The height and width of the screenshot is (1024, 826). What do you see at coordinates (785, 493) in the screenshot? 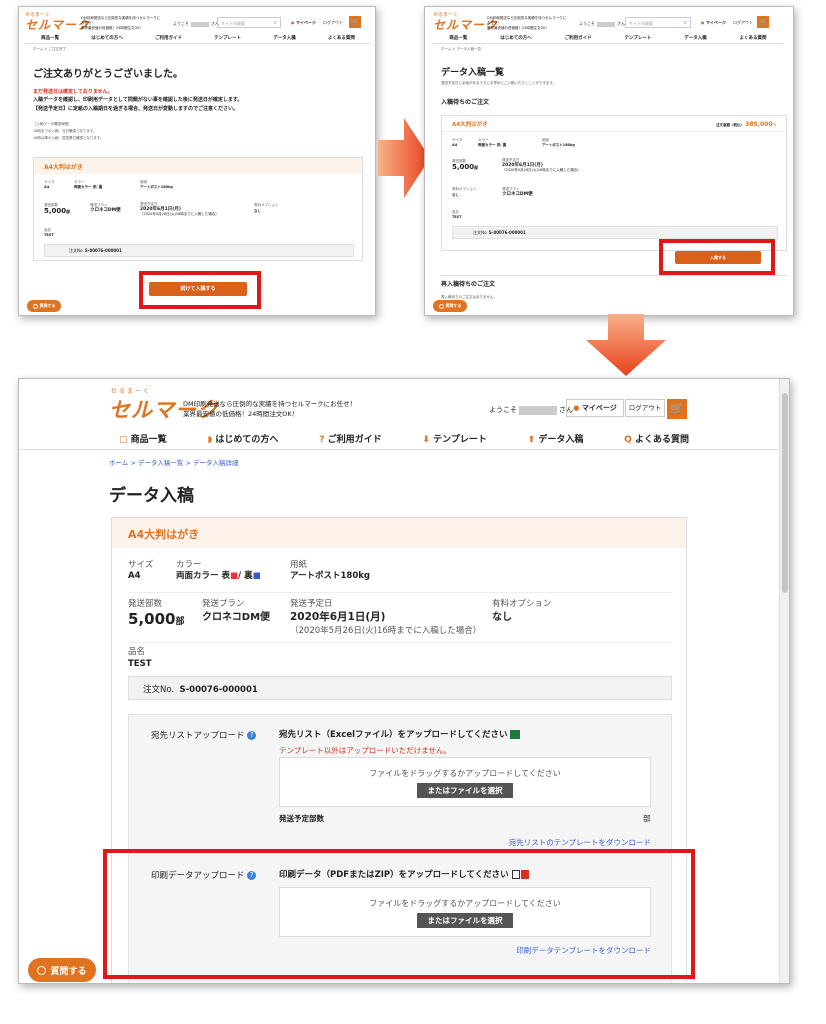
I see `scrollbar-thumb` at bounding box center [785, 493].